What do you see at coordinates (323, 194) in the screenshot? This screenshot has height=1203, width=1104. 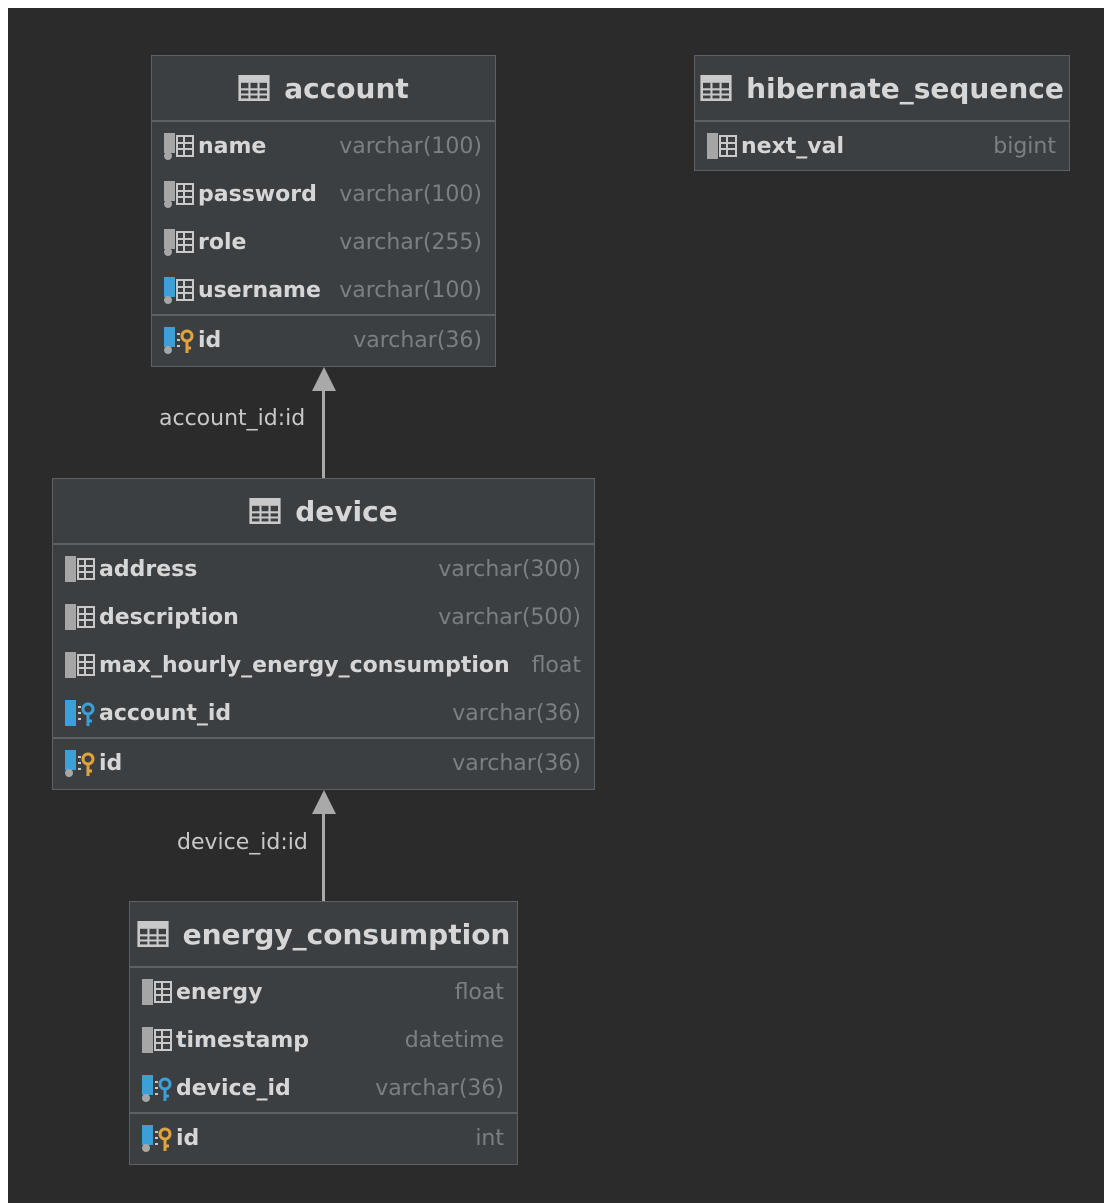 I see `column-row: password varchar(100)` at bounding box center [323, 194].